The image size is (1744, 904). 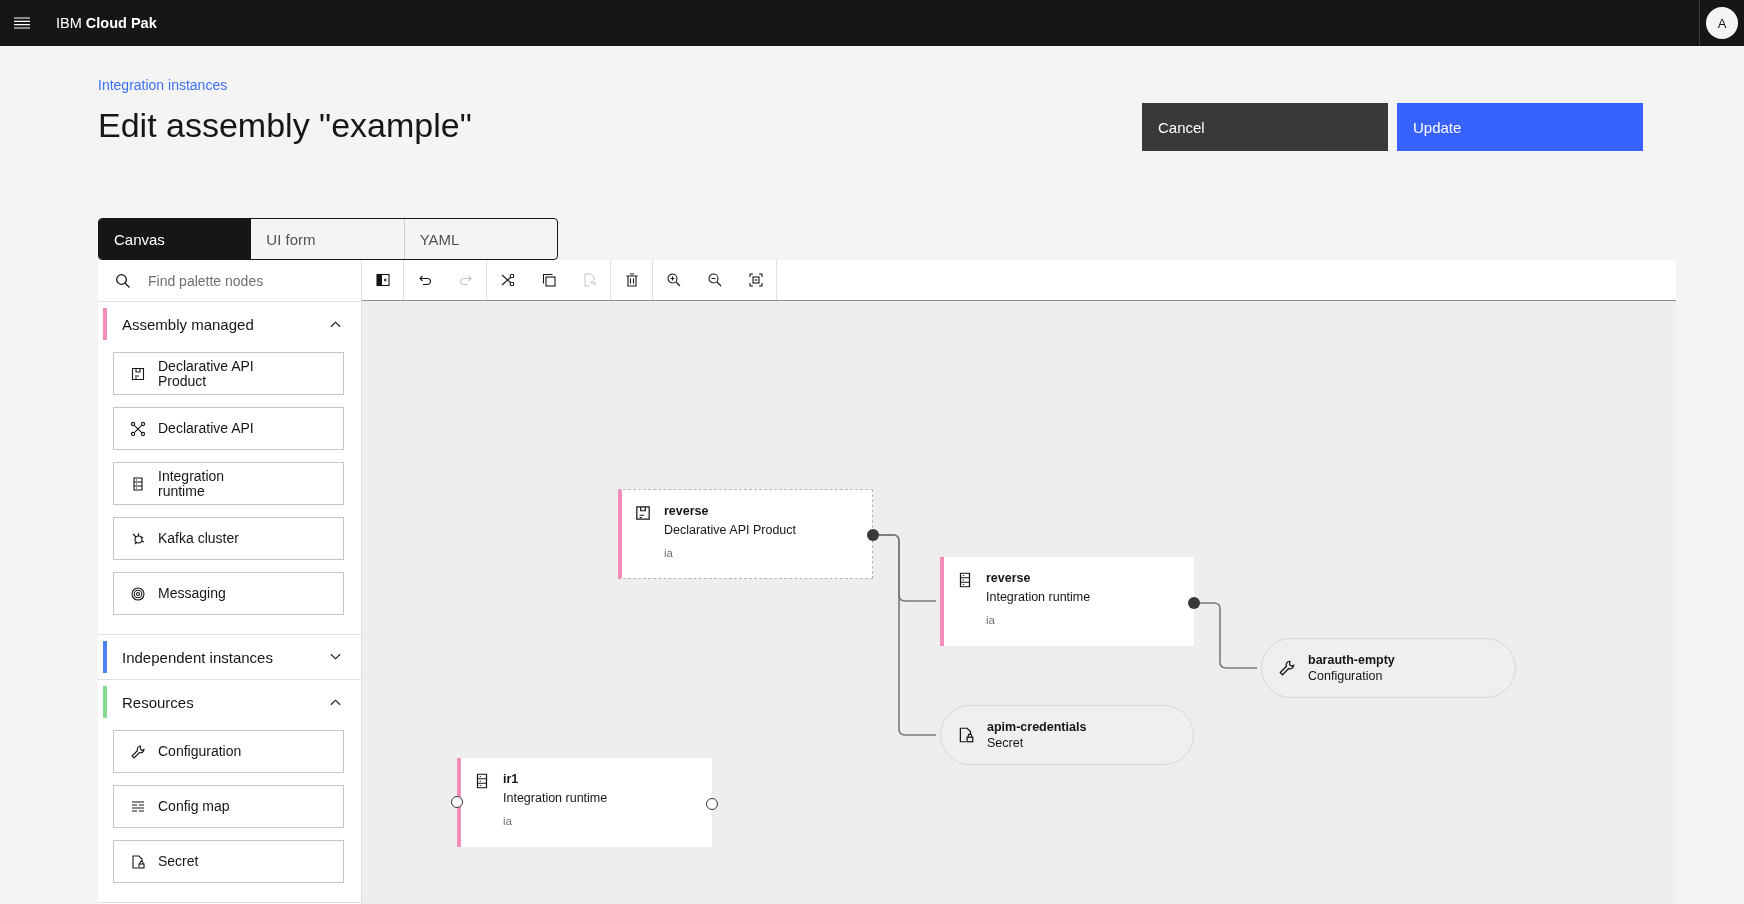 What do you see at coordinates (228, 483) in the screenshot?
I see `palette-node: Integration runtime` at bounding box center [228, 483].